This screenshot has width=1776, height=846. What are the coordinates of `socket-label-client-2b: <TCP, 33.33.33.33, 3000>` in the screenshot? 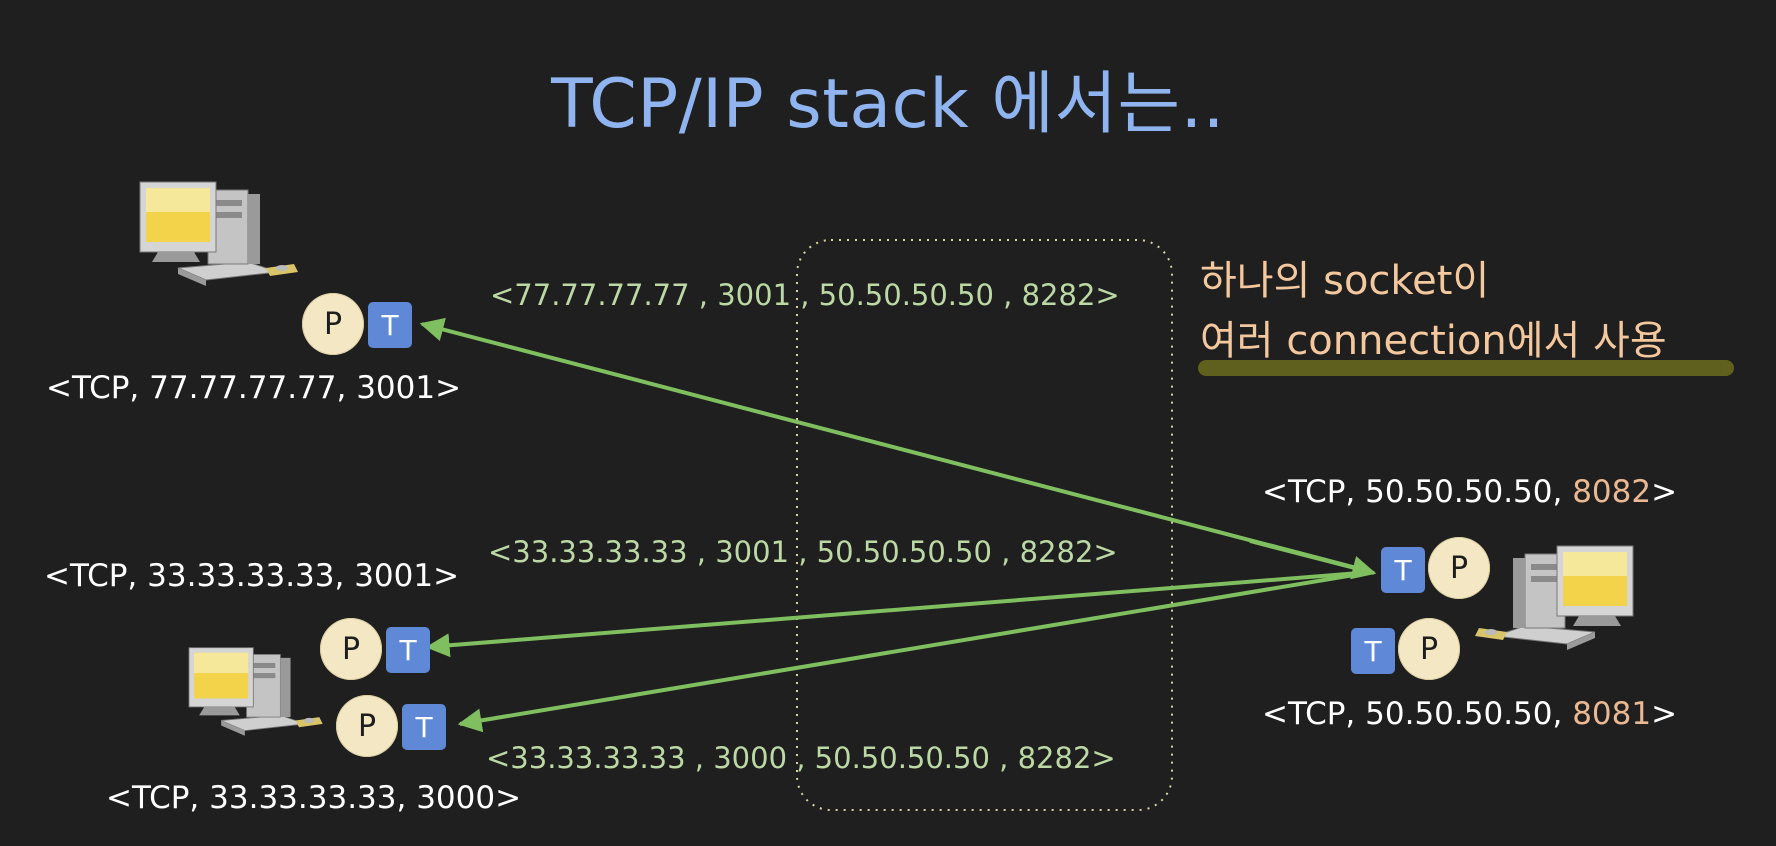 It's located at (314, 798).